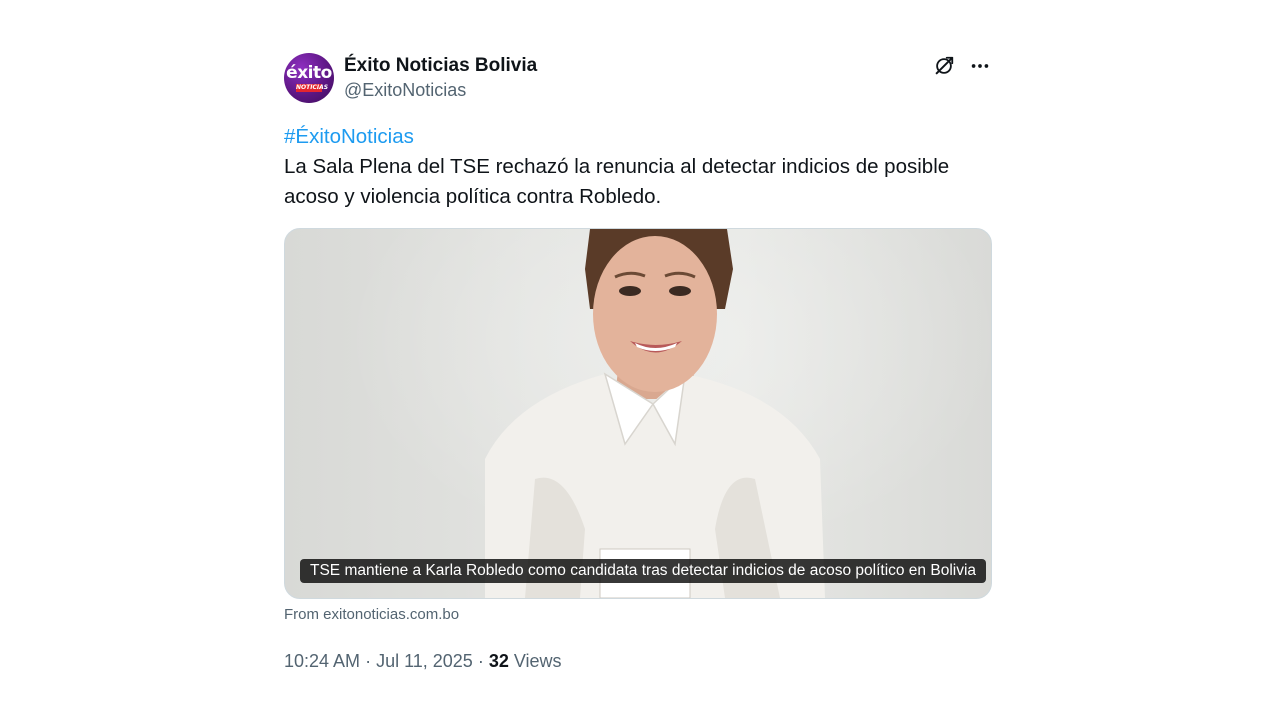 The width and height of the screenshot is (1280, 720). What do you see at coordinates (440, 66) in the screenshot?
I see `display-name: Éxito Noticias Bolivia` at bounding box center [440, 66].